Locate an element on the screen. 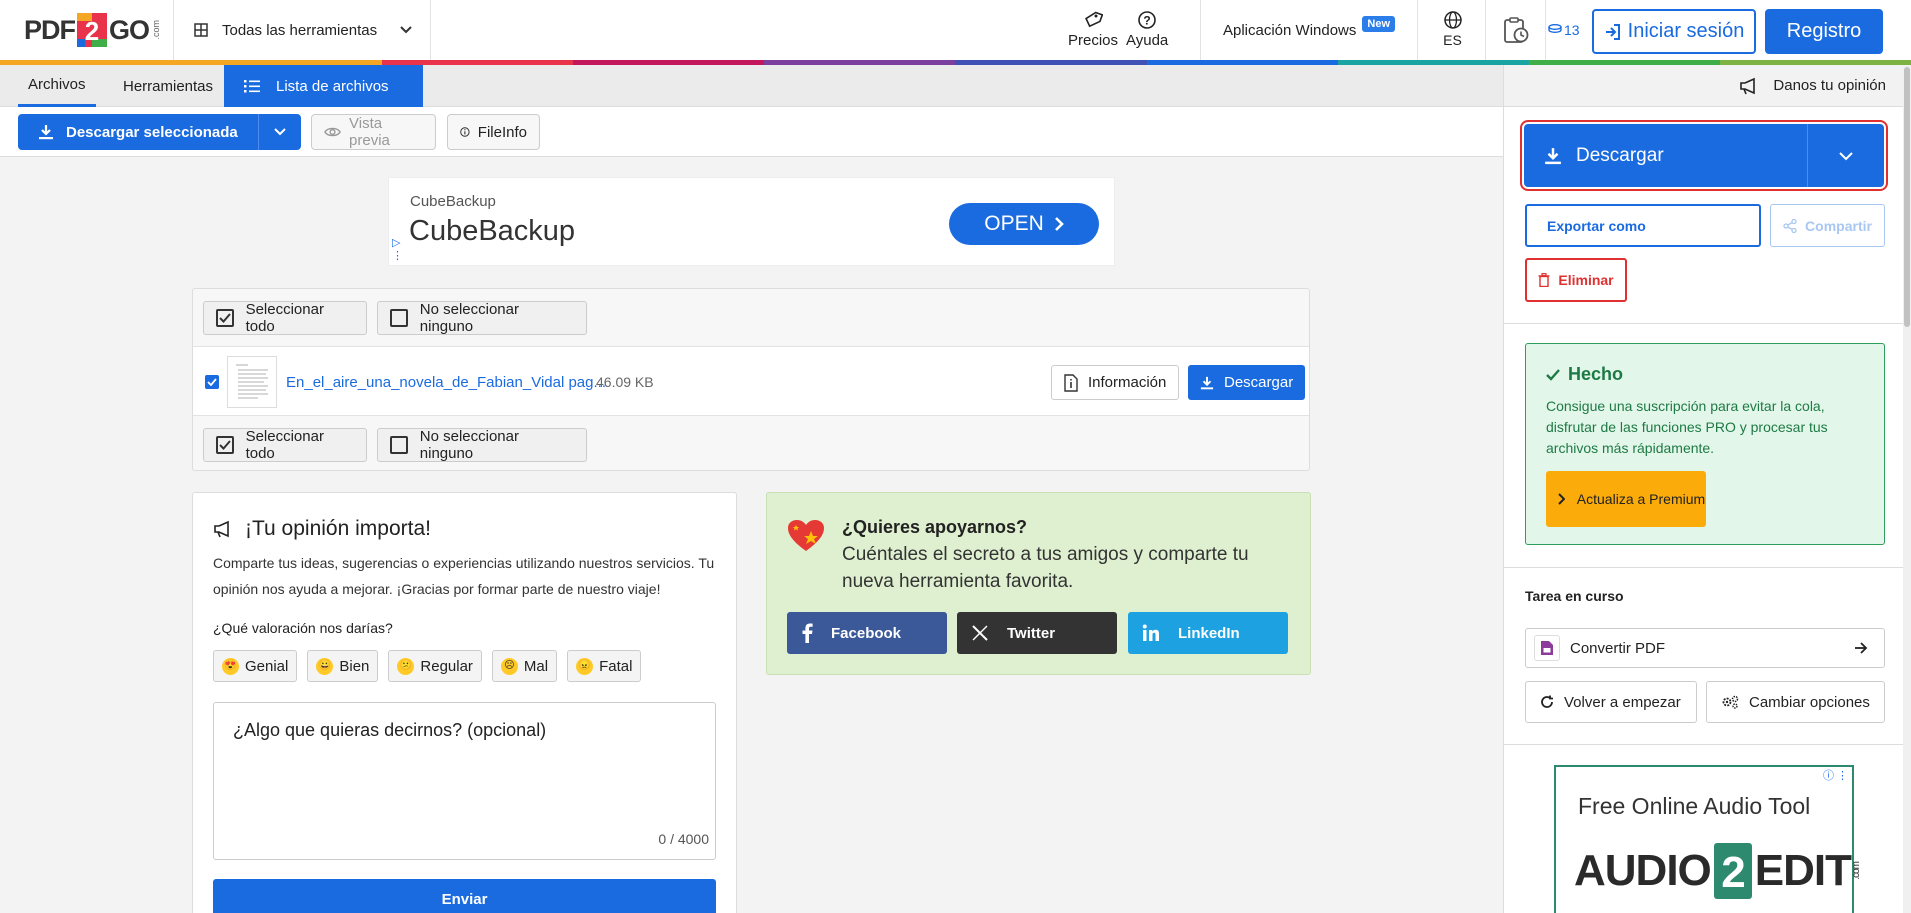 The image size is (1911, 913). question-circle-icon: ? is located at coordinates (1147, 20).